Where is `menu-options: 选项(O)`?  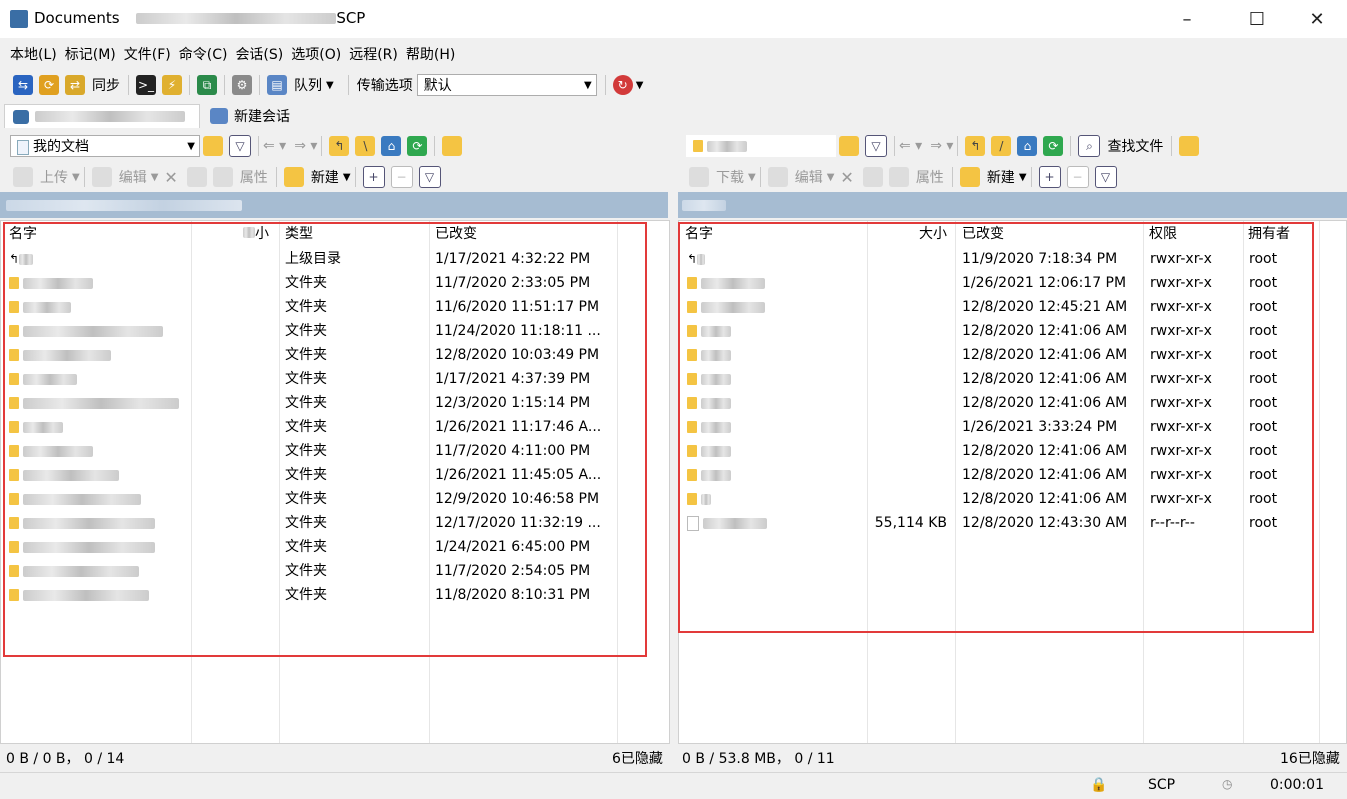 menu-options: 选项(O) is located at coordinates (316, 54).